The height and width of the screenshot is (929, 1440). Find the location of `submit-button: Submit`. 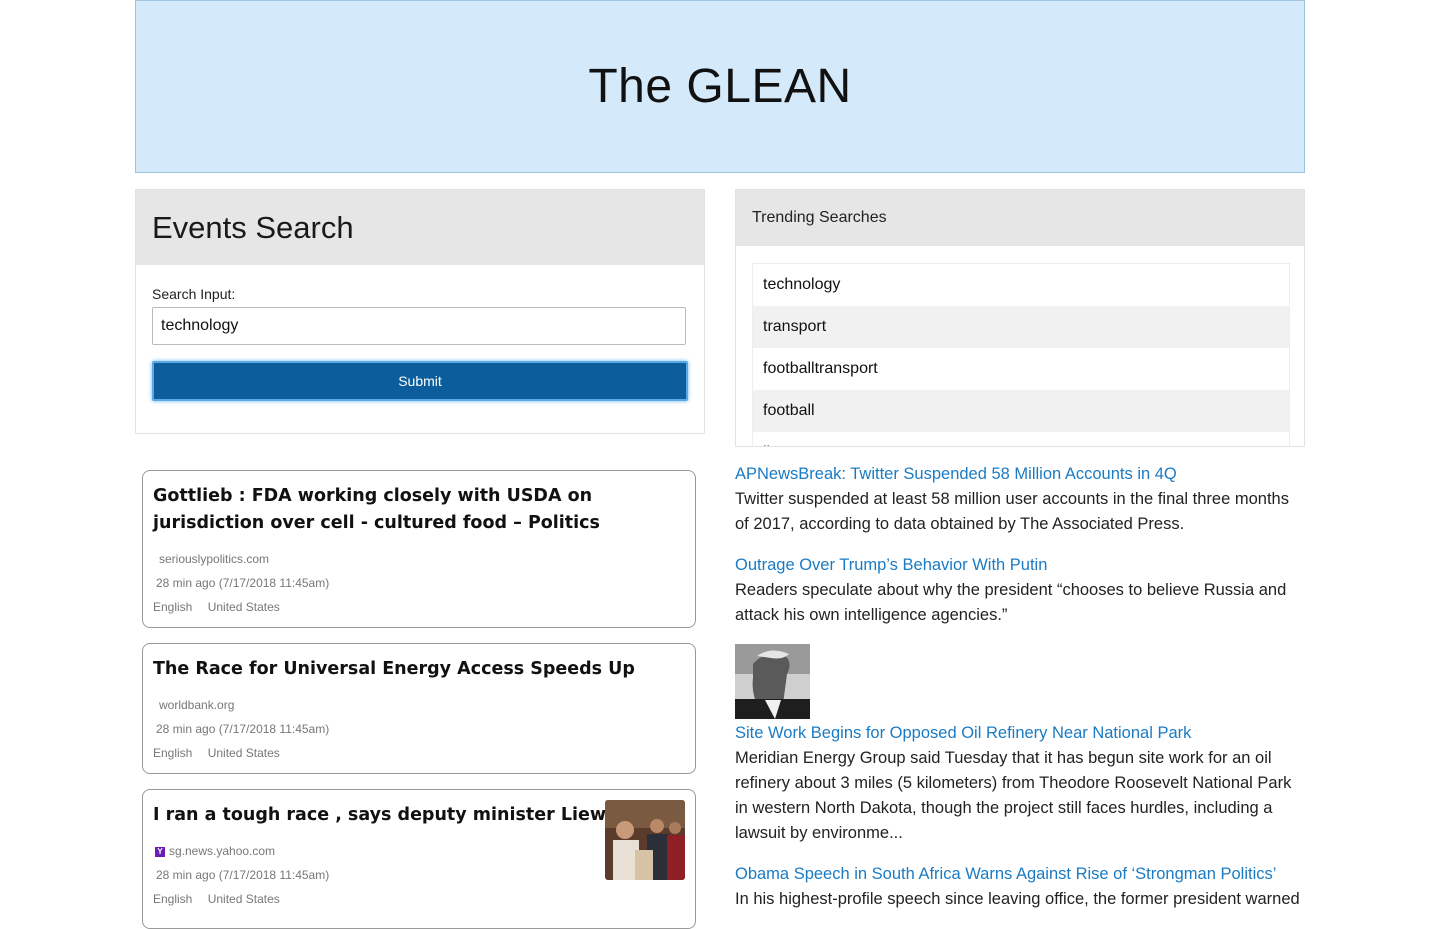

submit-button: Submit is located at coordinates (420, 381).